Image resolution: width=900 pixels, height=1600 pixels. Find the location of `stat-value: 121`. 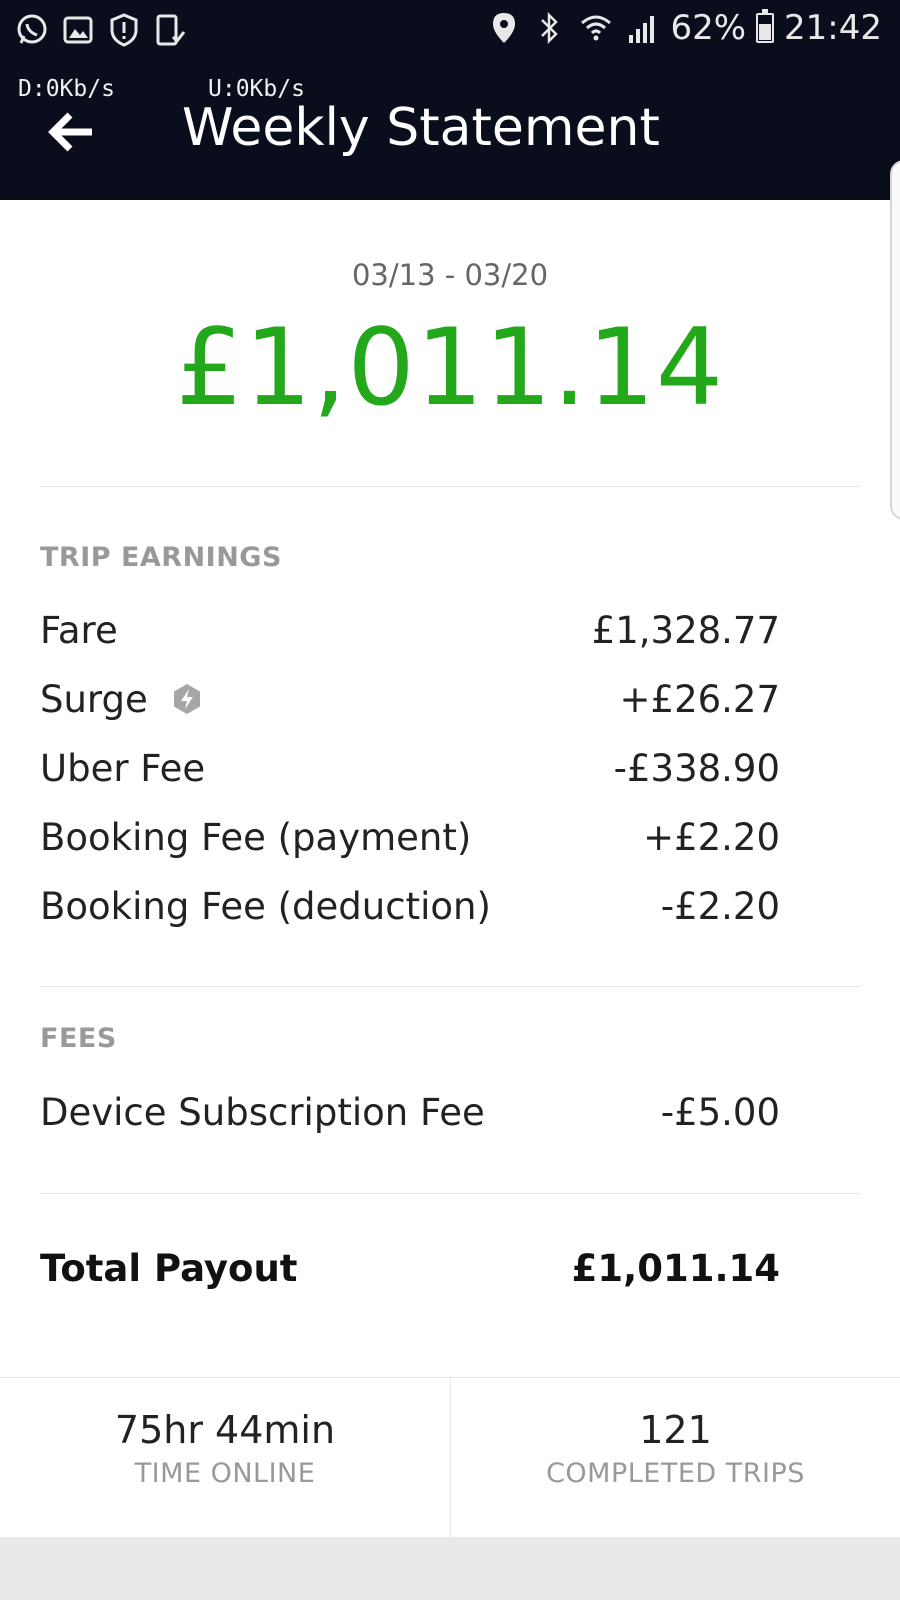

stat-value: 121 is located at coordinates (675, 1430).